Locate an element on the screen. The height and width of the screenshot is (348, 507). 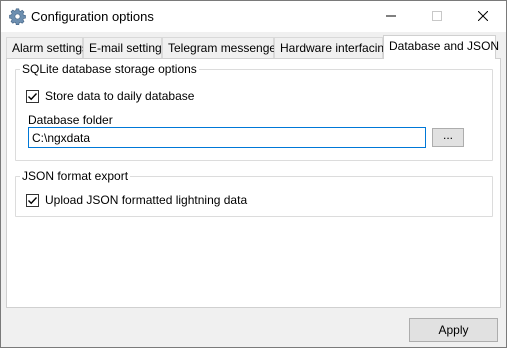
database-folder-input is located at coordinates (227, 137).